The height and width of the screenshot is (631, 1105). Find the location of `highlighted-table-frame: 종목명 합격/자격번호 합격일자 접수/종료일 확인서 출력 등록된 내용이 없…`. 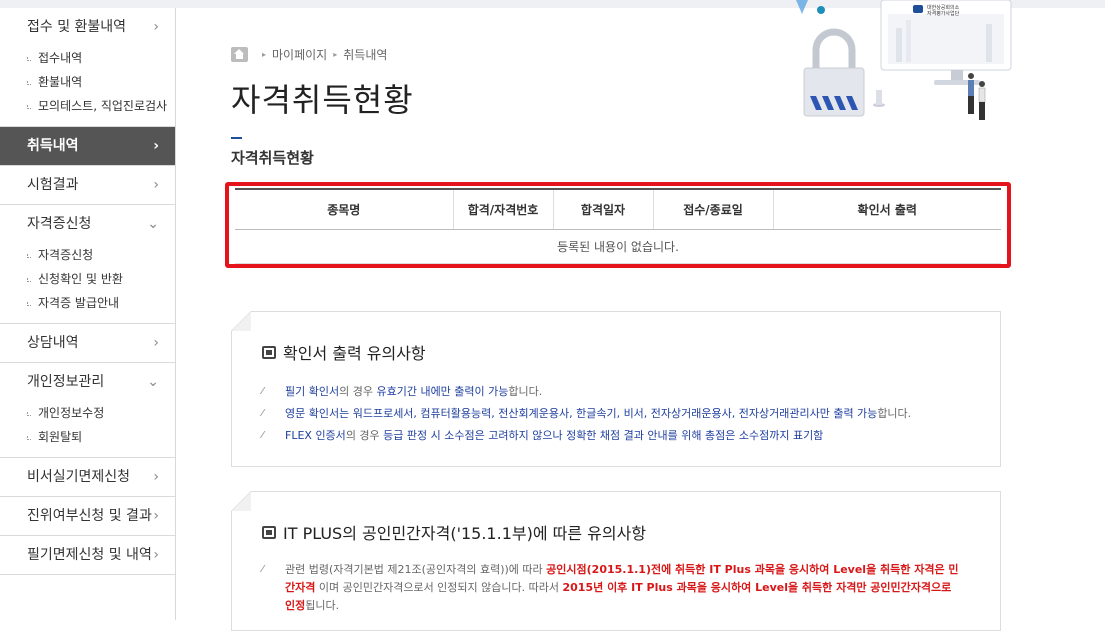

highlighted-table-frame: 종목명 합격/자격번호 합격일자 접수/종료일 확인서 출력 등록된 내용이 없… is located at coordinates (618, 225).